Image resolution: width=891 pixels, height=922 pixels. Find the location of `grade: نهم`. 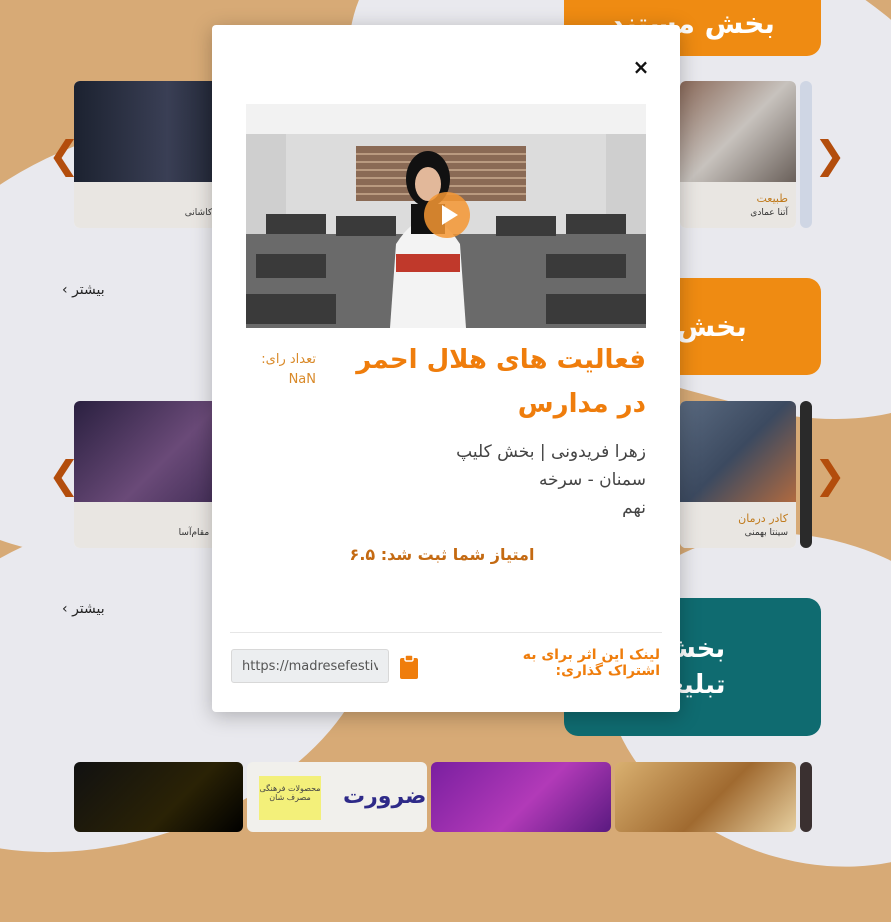

grade: نهم is located at coordinates (634, 508).